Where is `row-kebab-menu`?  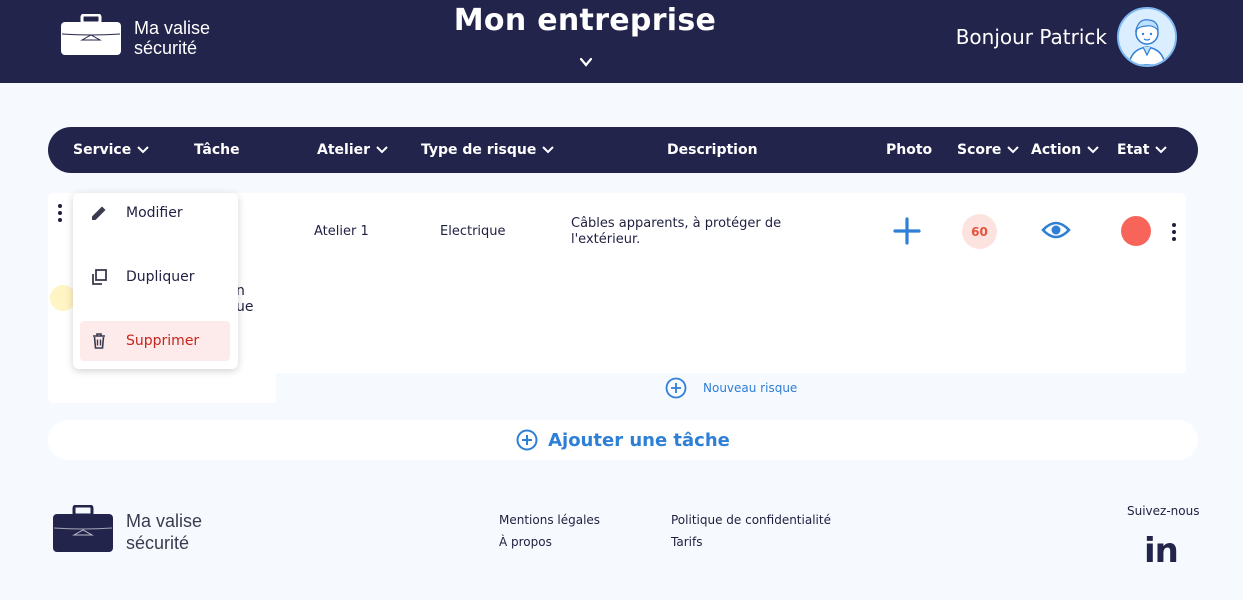
row-kebab-menu is located at coordinates (1174, 232).